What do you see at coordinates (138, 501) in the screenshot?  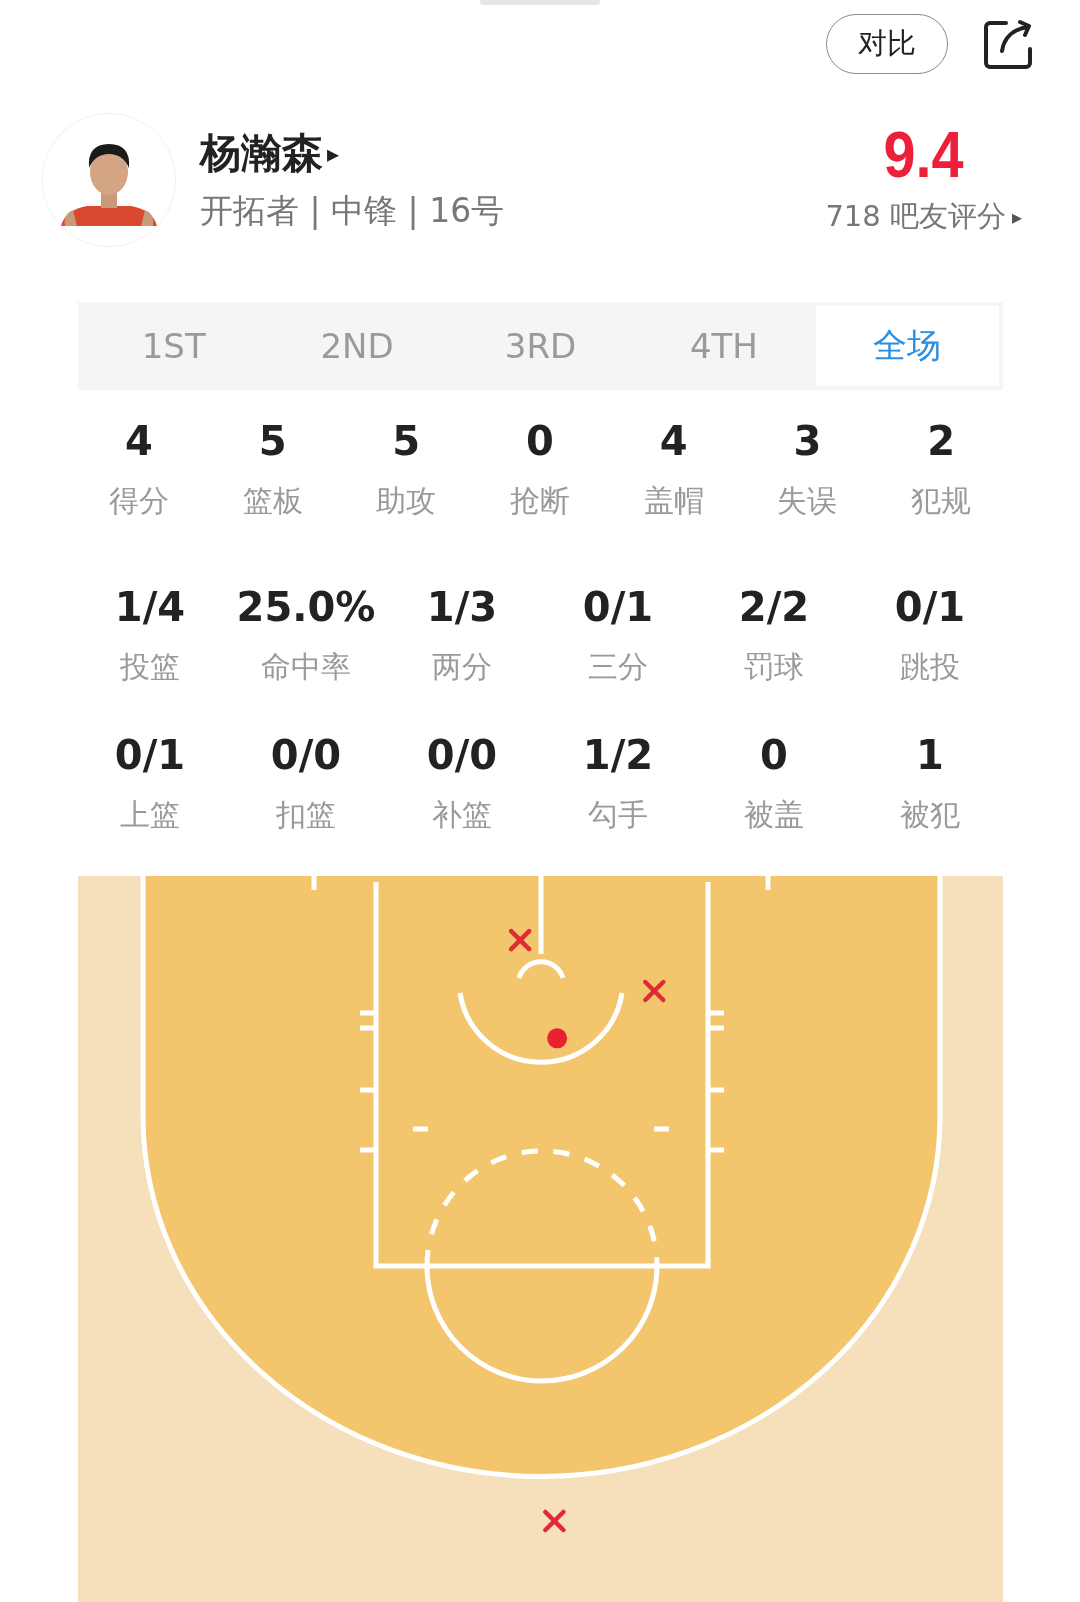 I see `stat-label: 得分` at bounding box center [138, 501].